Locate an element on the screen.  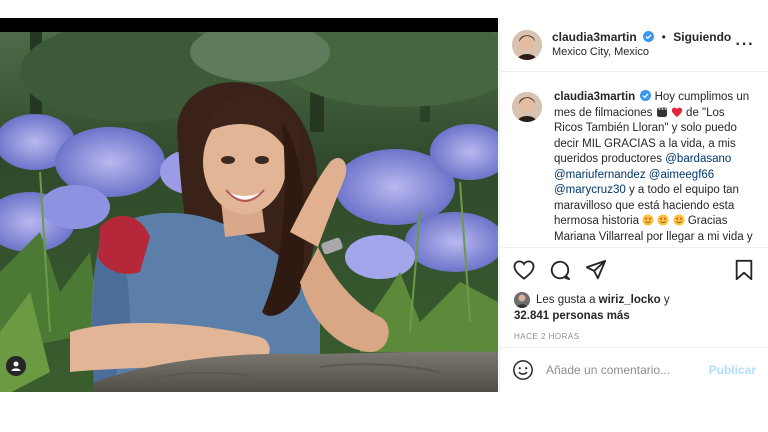
clapperboard-emoji-icon is located at coordinates (661, 111).